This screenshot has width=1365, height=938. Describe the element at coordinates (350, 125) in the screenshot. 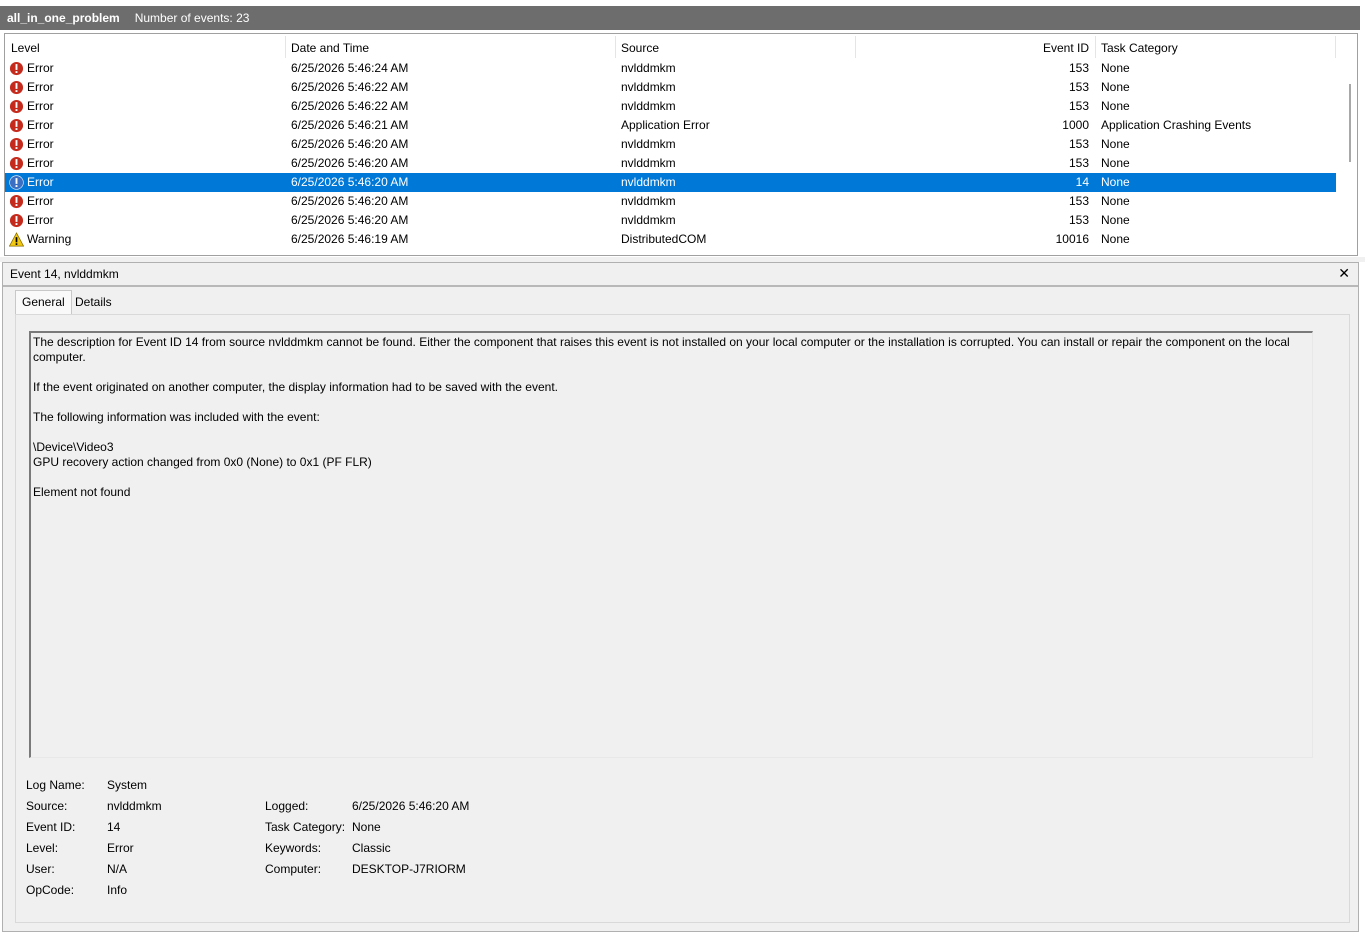

I see `date-cell: 6/25/2026 5:46:21 AM` at that location.